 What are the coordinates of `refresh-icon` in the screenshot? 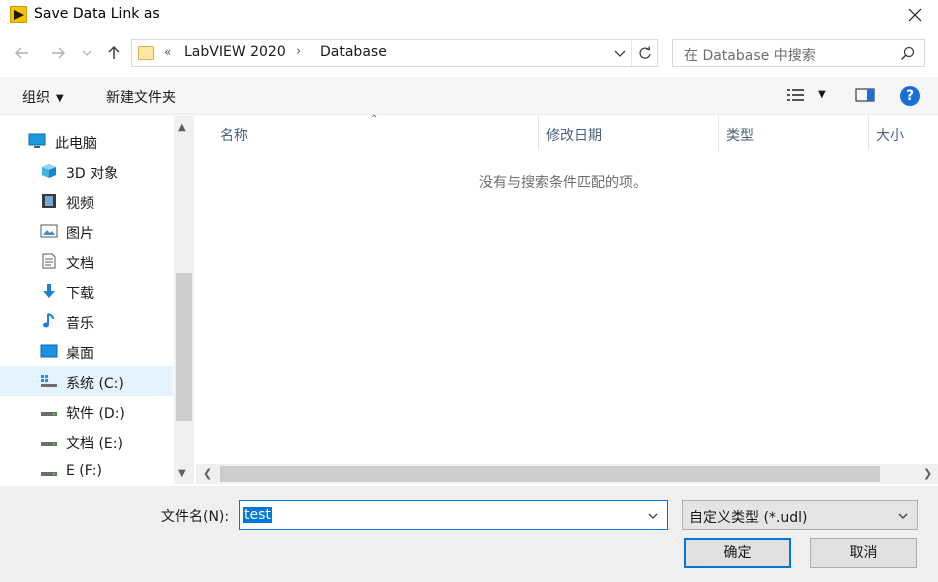 It's located at (645, 52).